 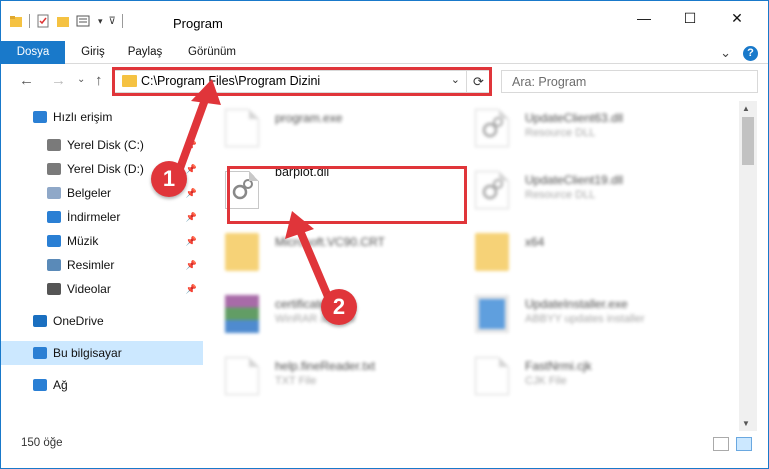 What do you see at coordinates (254, 191) in the screenshot?
I see `annotation-arrows` at bounding box center [254, 191].